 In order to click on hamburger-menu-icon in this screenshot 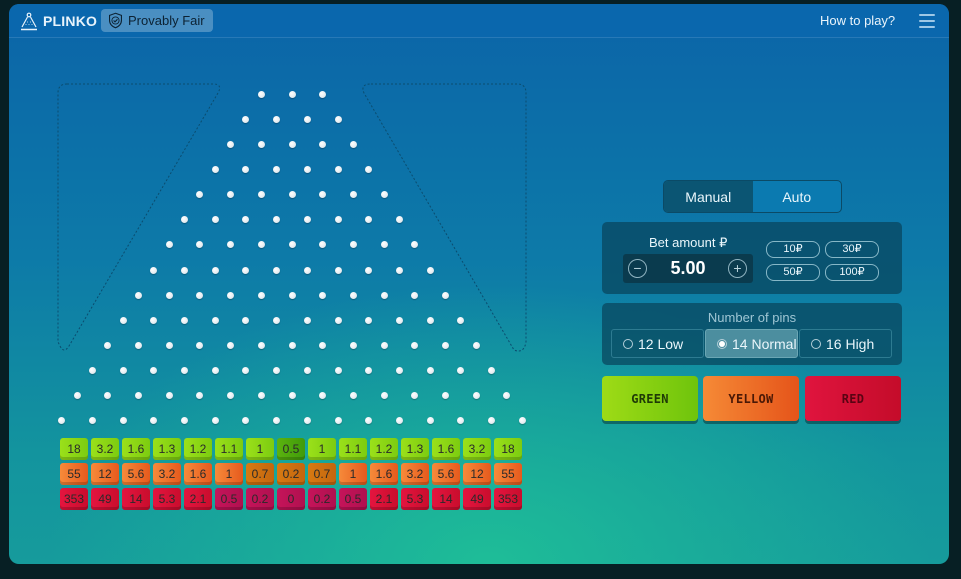, I will do `click(927, 21)`.